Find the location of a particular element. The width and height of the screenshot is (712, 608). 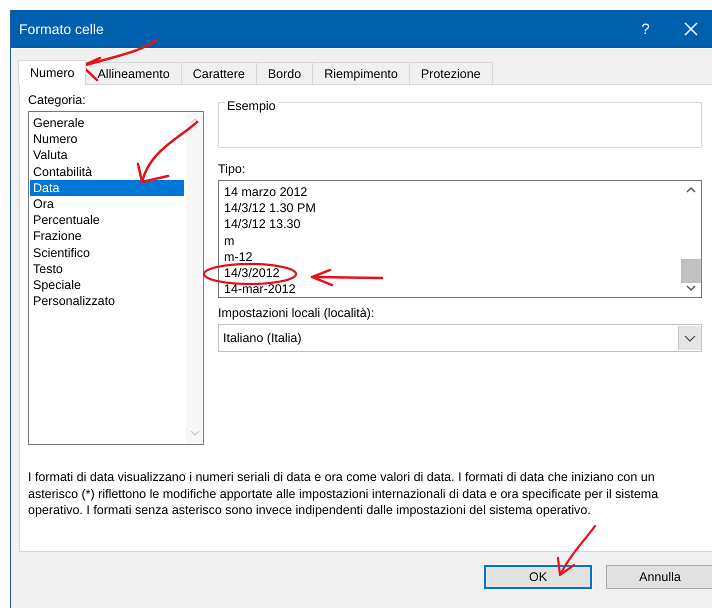

category-item: Generale is located at coordinates (107, 123).